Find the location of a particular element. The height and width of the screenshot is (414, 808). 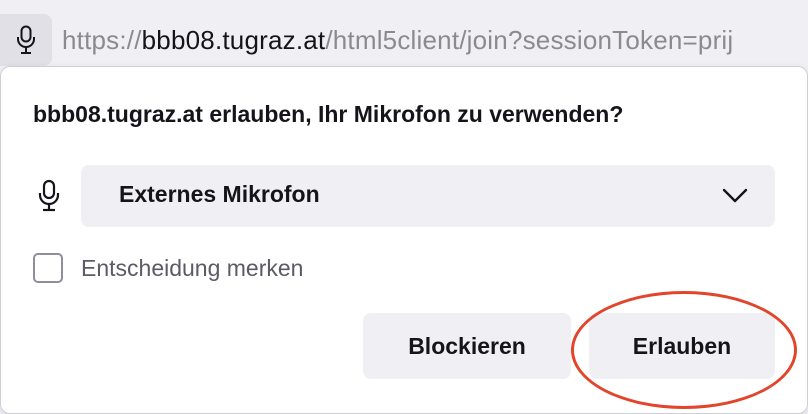

allow-button: Erlauben is located at coordinates (682, 346).